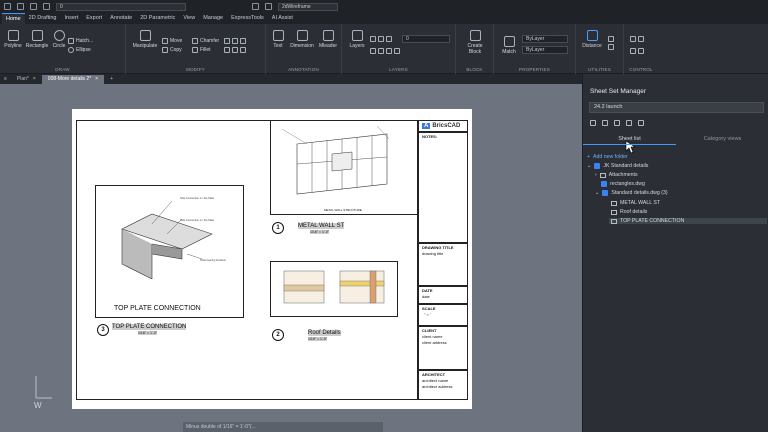  What do you see at coordinates (243, 50) in the screenshot?
I see `offset-icon` at bounding box center [243, 50].